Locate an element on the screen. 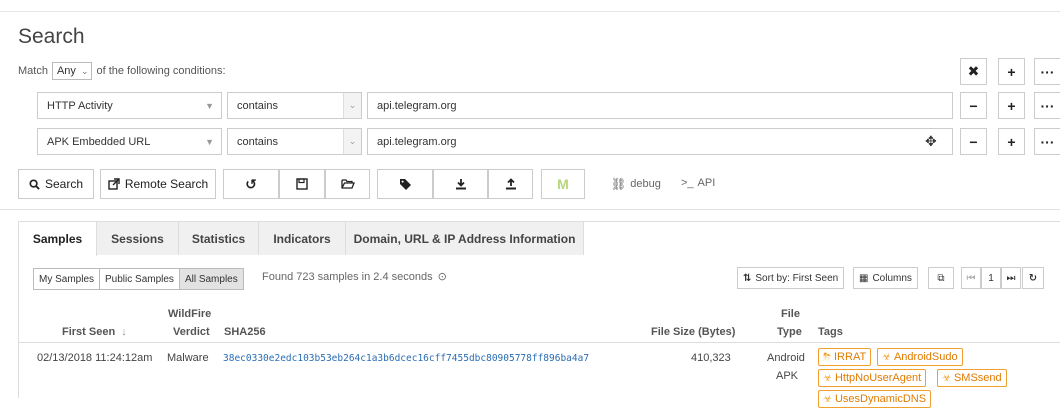 This screenshot has width=1060, height=408. row-divider is located at coordinates (539, 342).